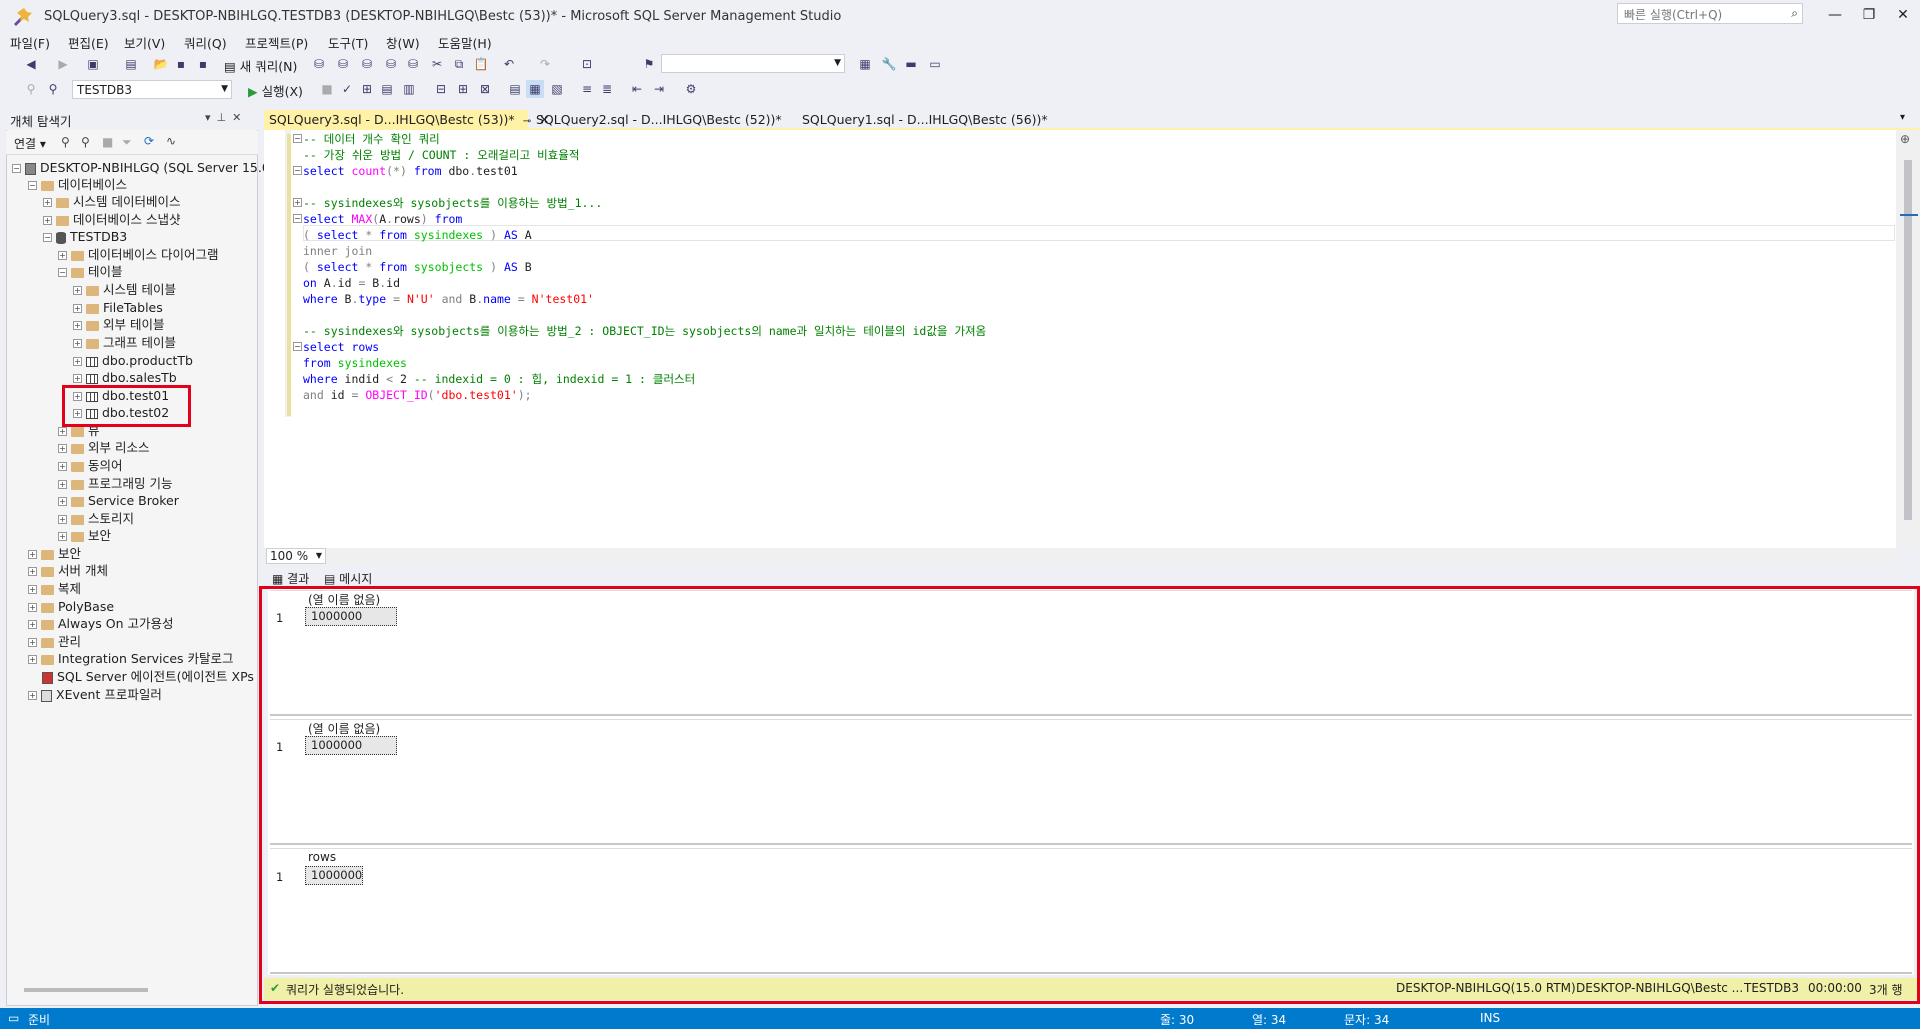  I want to click on intellisense-icon: ⊟, so click(441, 89).